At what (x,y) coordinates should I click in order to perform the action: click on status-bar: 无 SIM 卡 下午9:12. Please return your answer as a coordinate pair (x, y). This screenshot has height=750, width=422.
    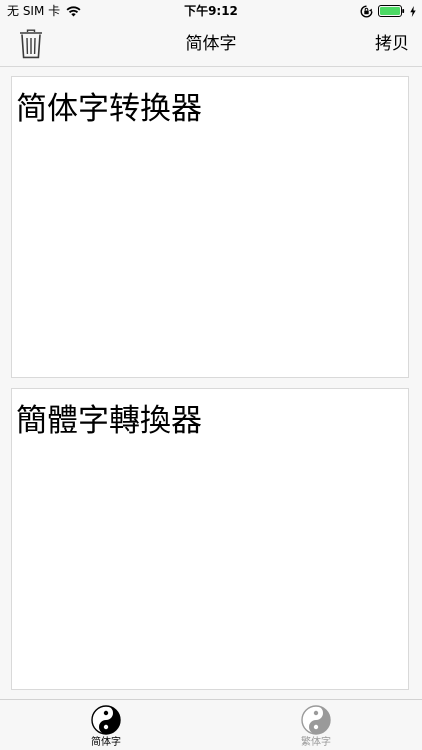
    Looking at the image, I should click on (211, 11).